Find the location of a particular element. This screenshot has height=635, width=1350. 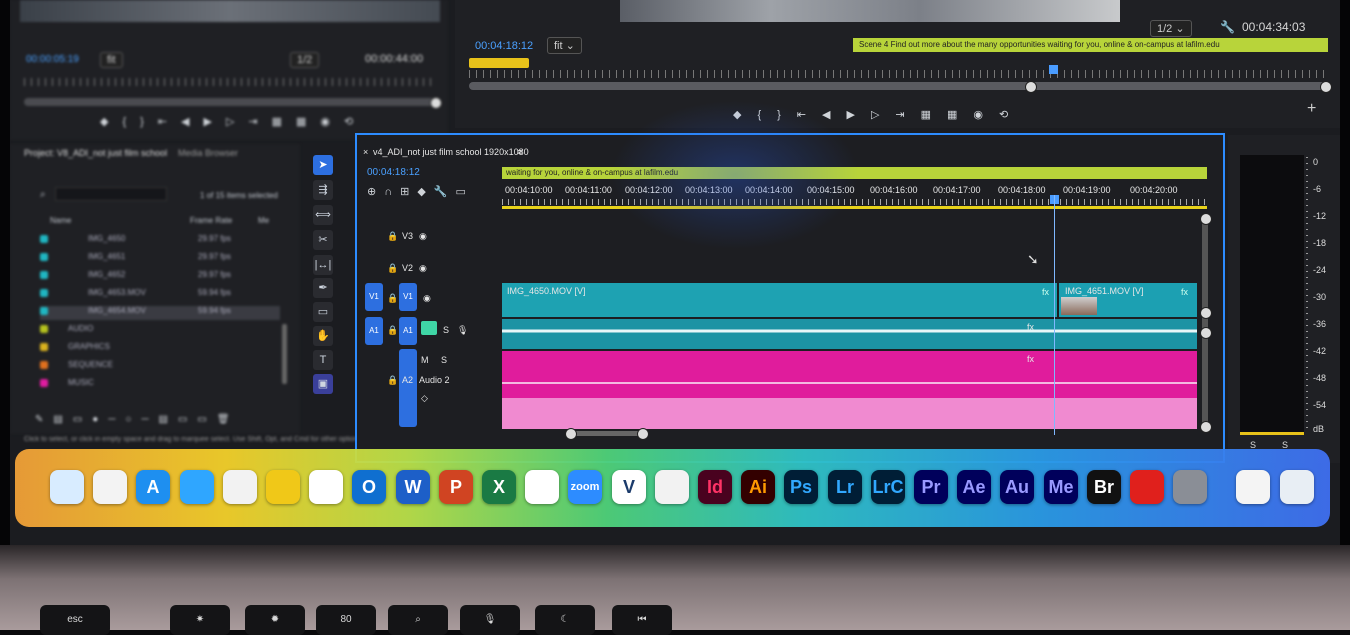

keyboard-key: ⏮ is located at coordinates (642, 620).